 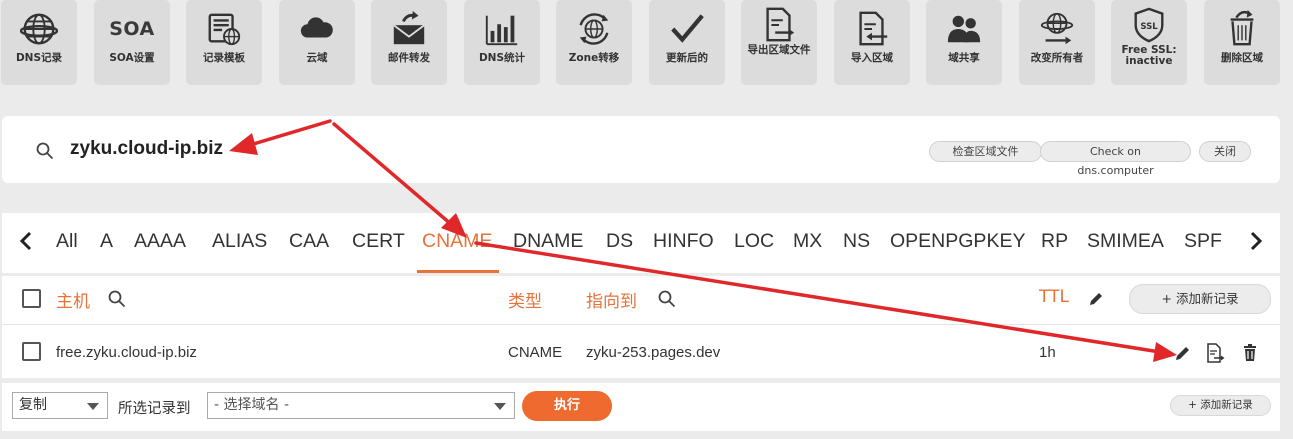 I want to click on tool-record-templates: 记录模板, so click(x=224, y=42).